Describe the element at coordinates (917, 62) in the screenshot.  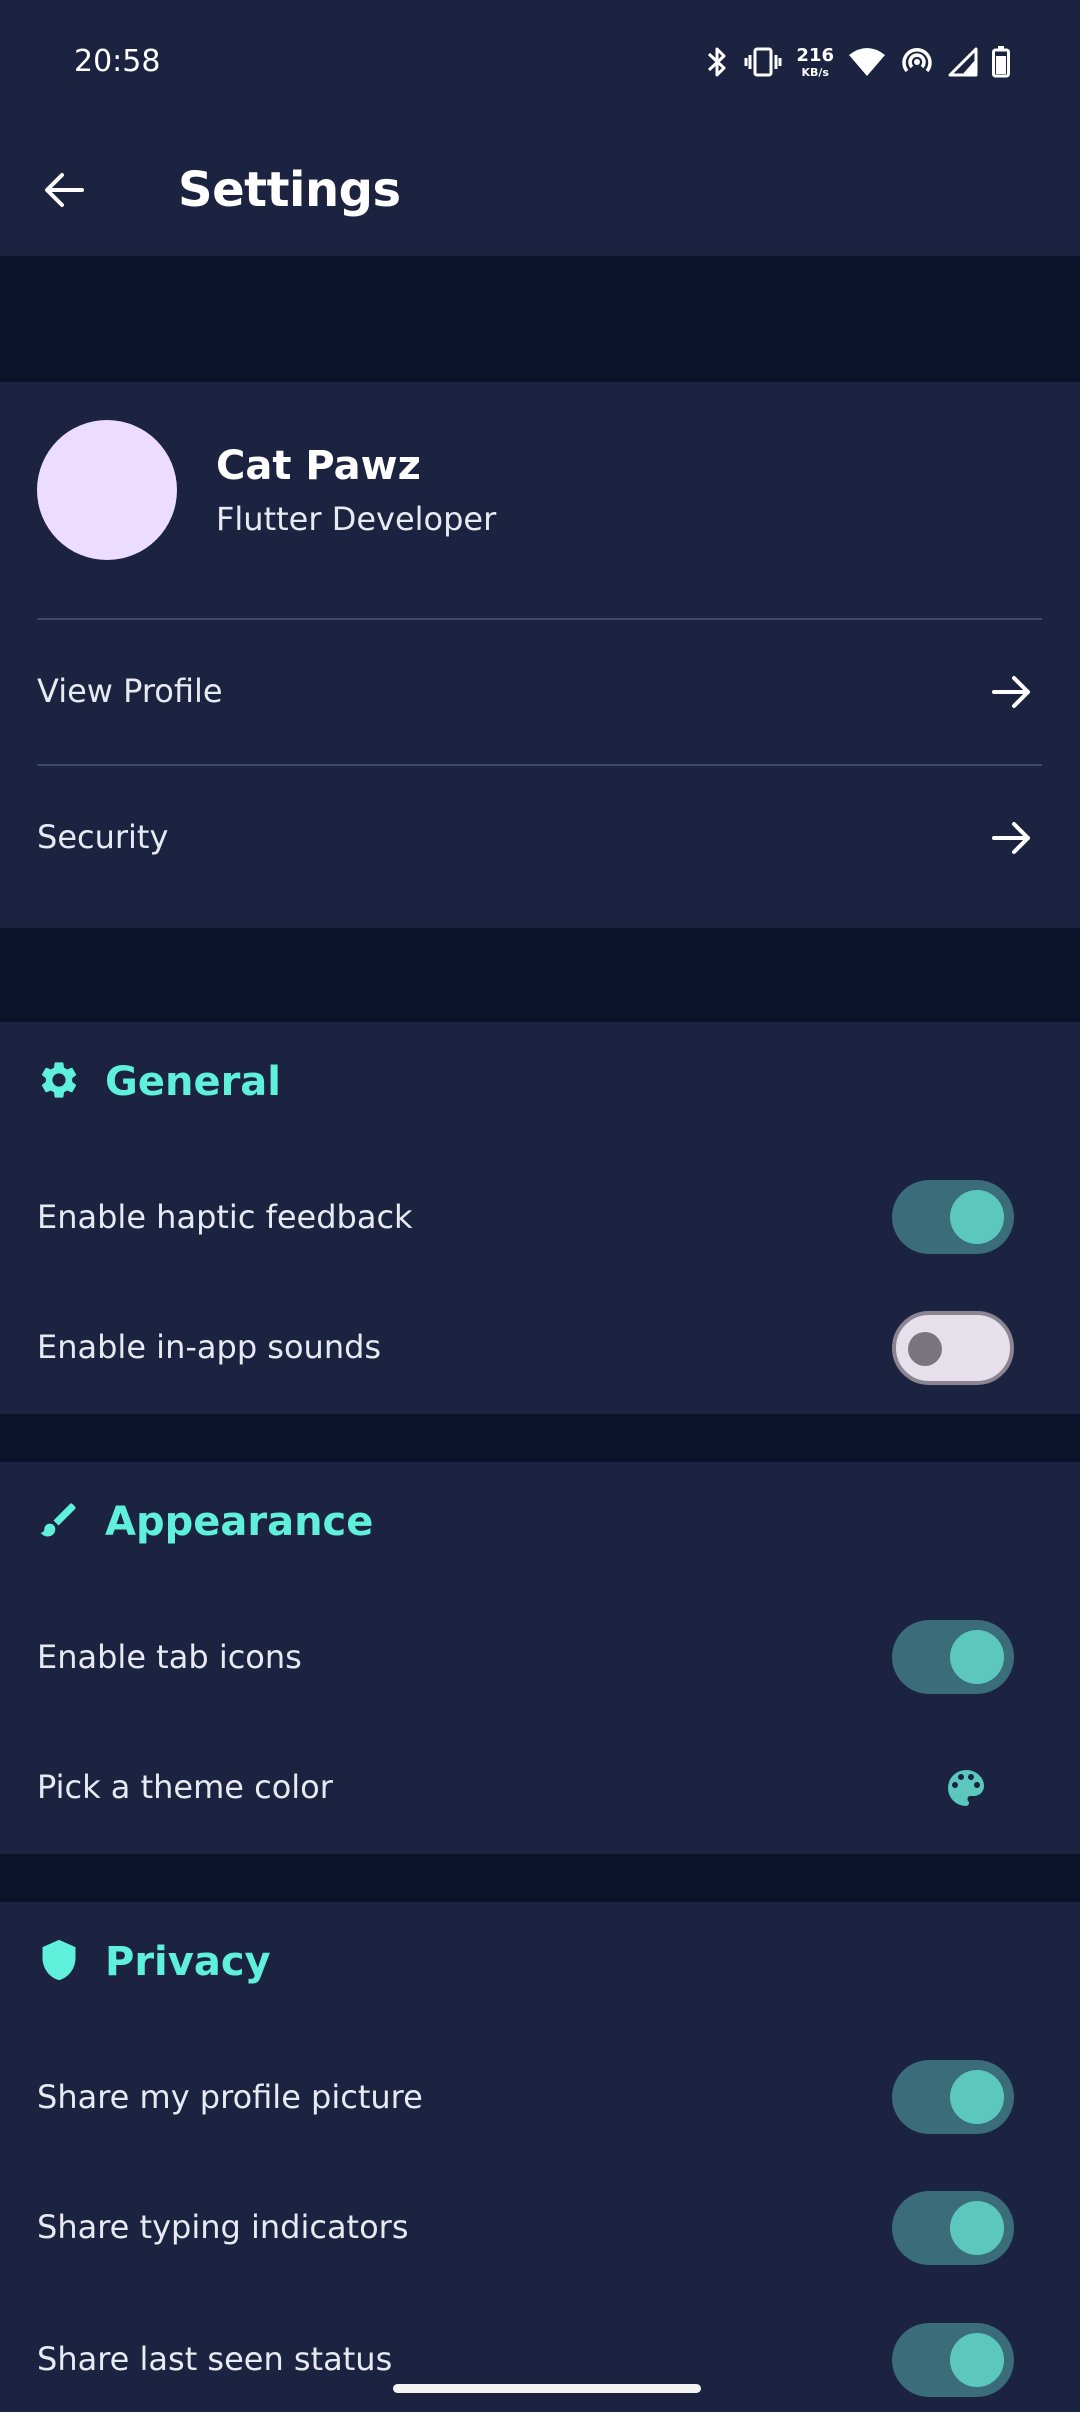
I see `hotspot-icon` at that location.